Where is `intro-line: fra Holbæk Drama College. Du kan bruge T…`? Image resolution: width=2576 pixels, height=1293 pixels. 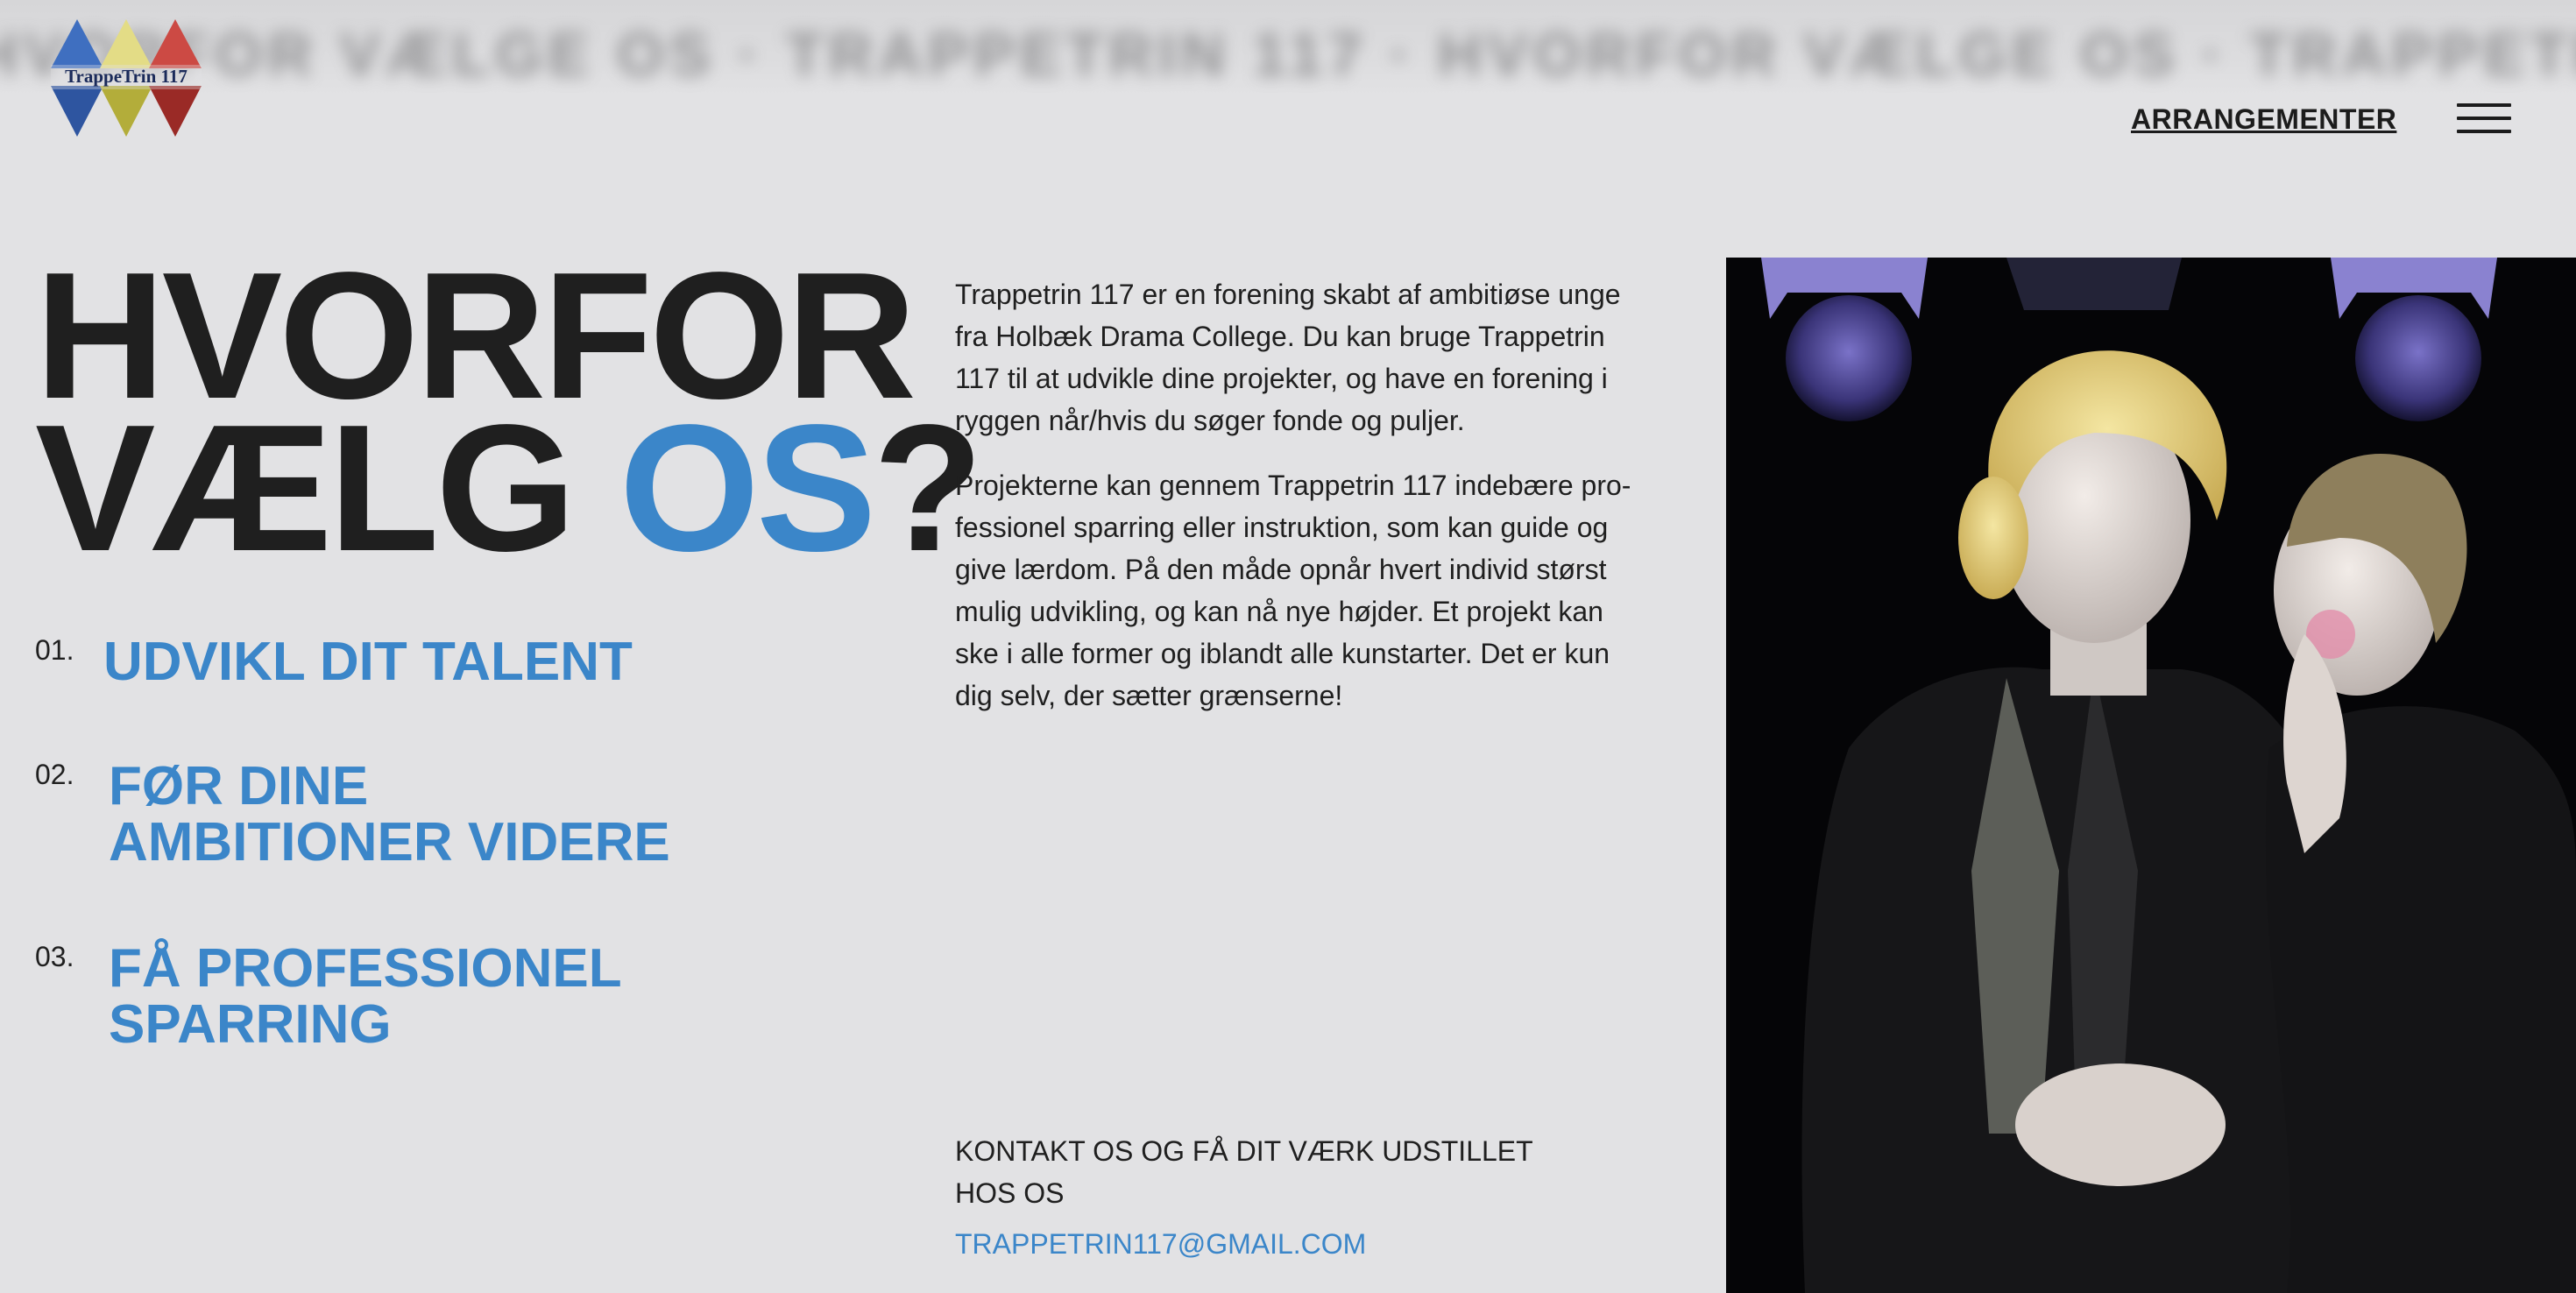 intro-line: fra Holbæk Drama College. Du kan bruge T… is located at coordinates (1280, 336).